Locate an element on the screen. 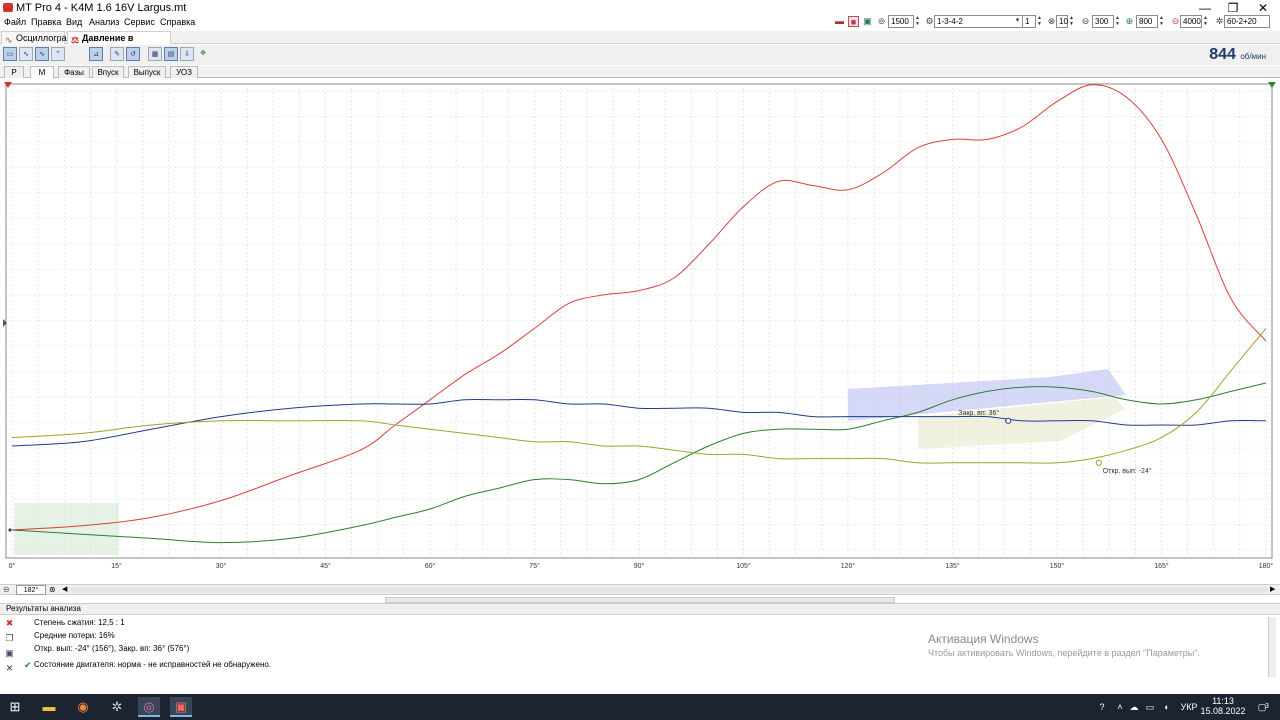 The height and width of the screenshot is (720, 1280). settings-icon: ✥ is located at coordinates (203, 54).